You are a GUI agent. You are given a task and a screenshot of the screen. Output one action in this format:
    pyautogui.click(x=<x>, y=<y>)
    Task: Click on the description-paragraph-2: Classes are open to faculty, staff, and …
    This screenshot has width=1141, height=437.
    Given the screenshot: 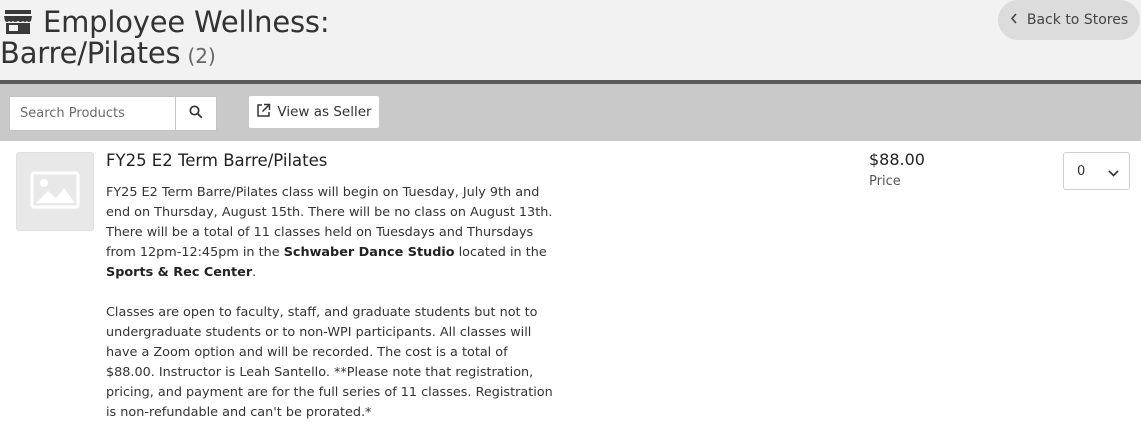 What is the action you would take?
    pyautogui.click(x=329, y=362)
    